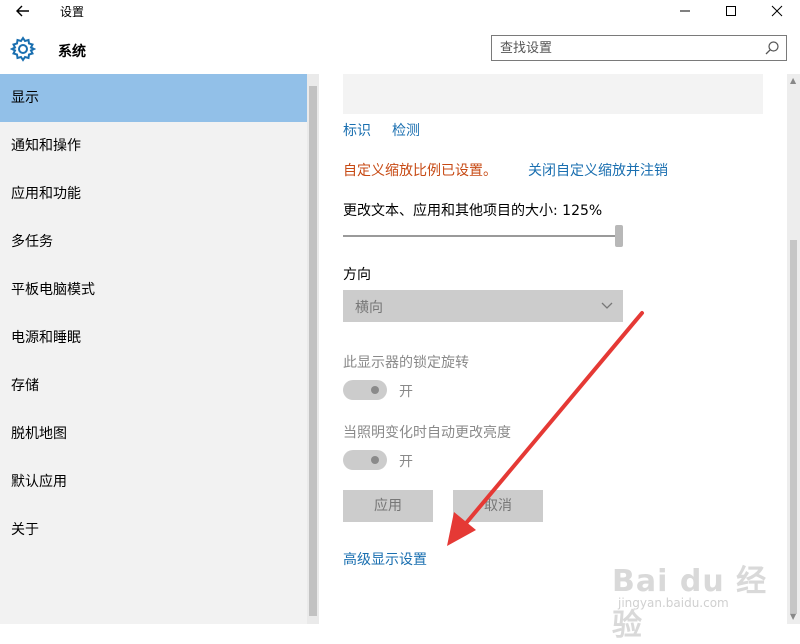 Image resolution: width=800 pixels, height=644 pixels. I want to click on minimize-icon, so click(685, 11).